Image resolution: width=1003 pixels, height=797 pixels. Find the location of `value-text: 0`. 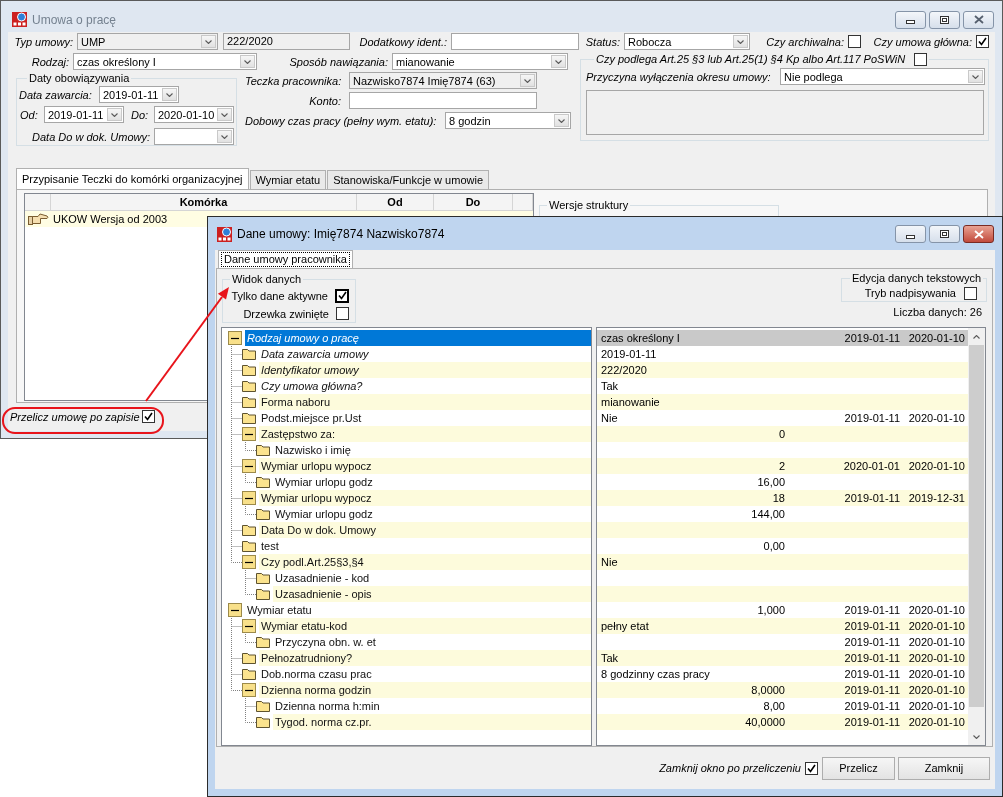

value-text: 0 is located at coordinates (781, 434).